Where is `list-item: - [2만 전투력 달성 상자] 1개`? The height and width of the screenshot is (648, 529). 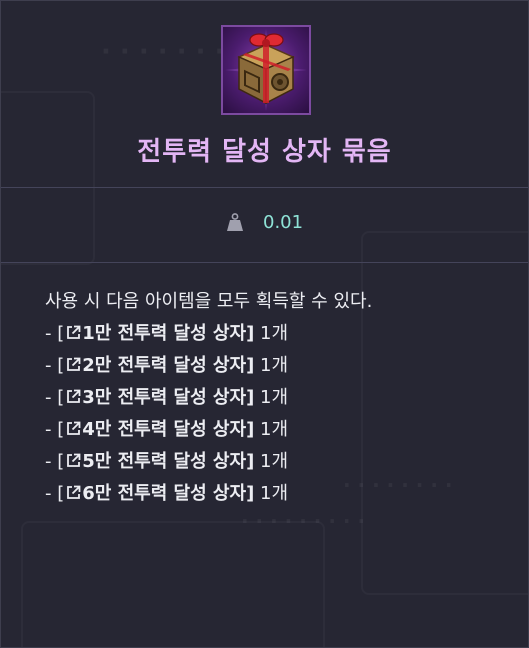 list-item: - [2만 전투력 달성 상자] 1개 is located at coordinates (275, 369).